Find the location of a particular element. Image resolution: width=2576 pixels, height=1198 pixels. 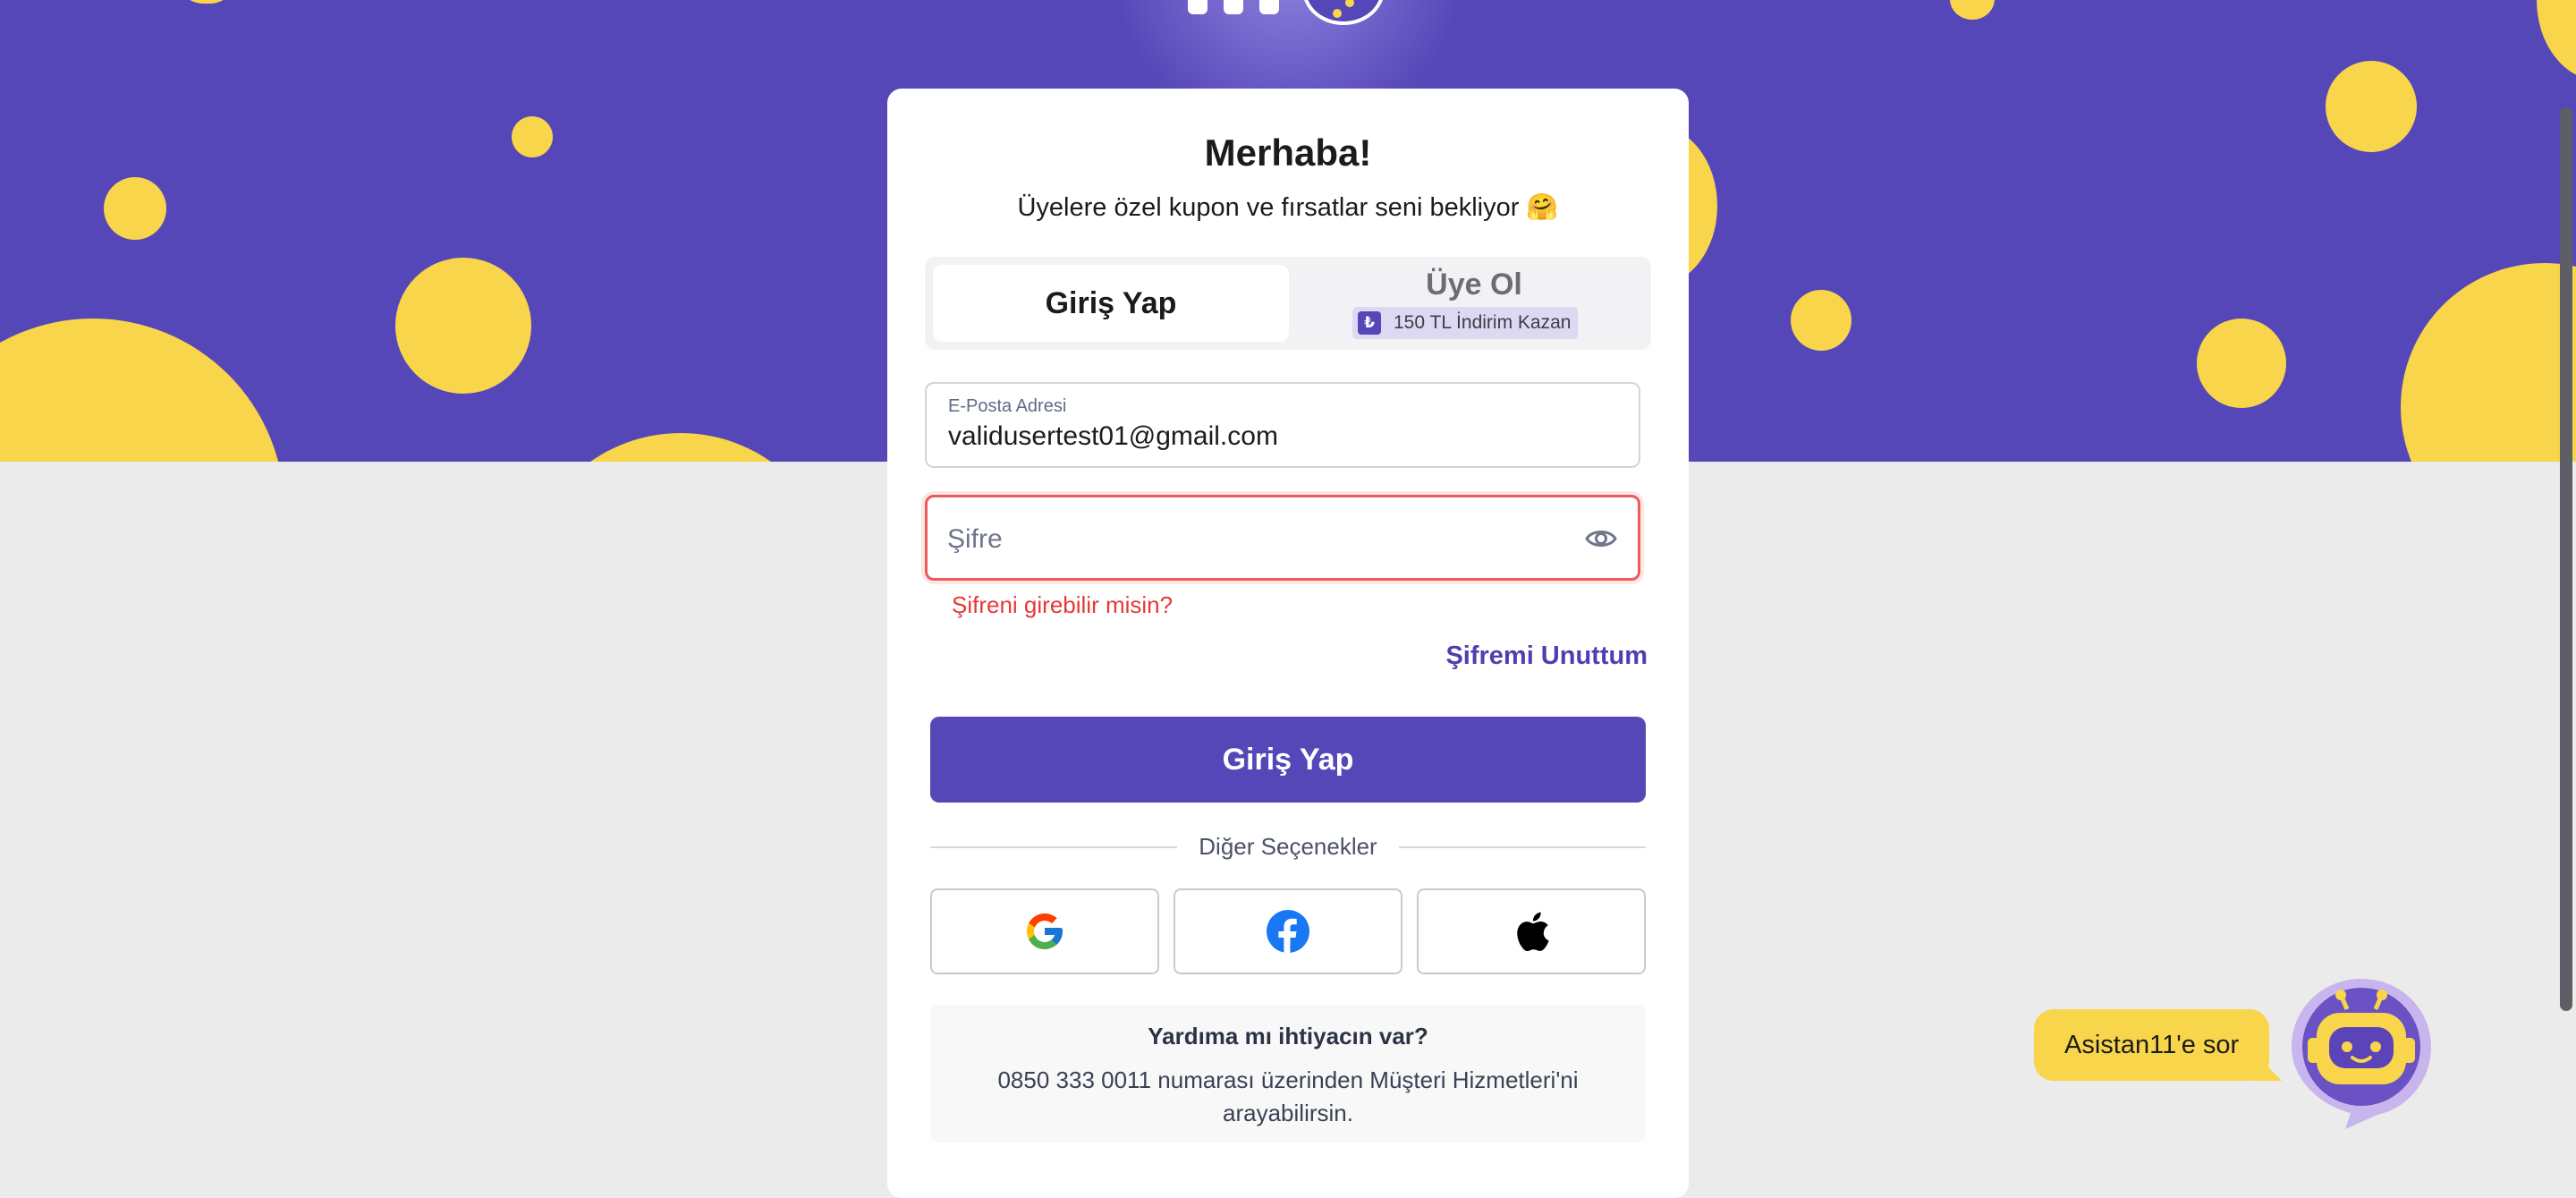

password-error: Şifreni girebilir misin? is located at coordinates (1063, 604).